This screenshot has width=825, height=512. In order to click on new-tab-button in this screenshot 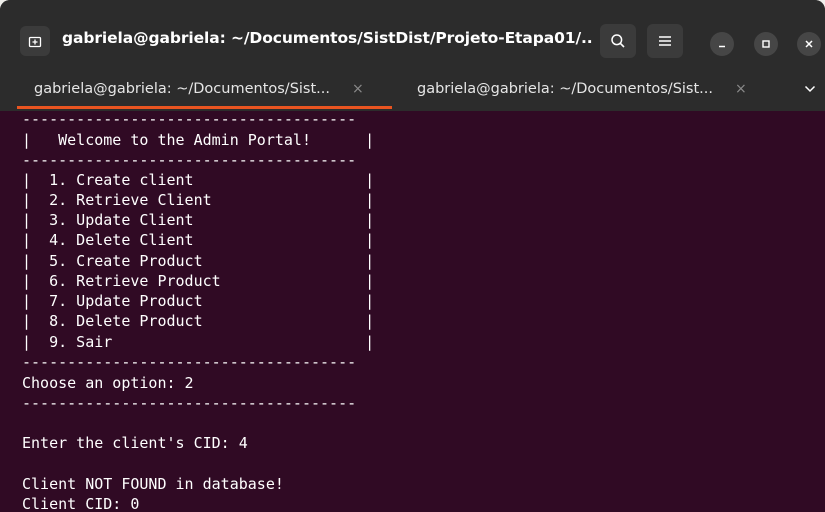, I will do `click(35, 41)`.